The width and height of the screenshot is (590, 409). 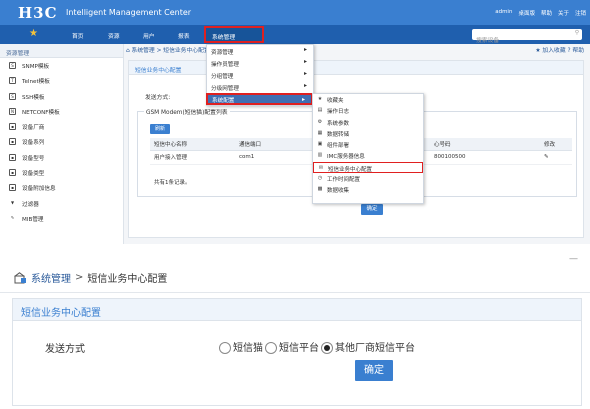 I want to click on sidebar-item-snmp: S SNMP模板, so click(x=61, y=65).